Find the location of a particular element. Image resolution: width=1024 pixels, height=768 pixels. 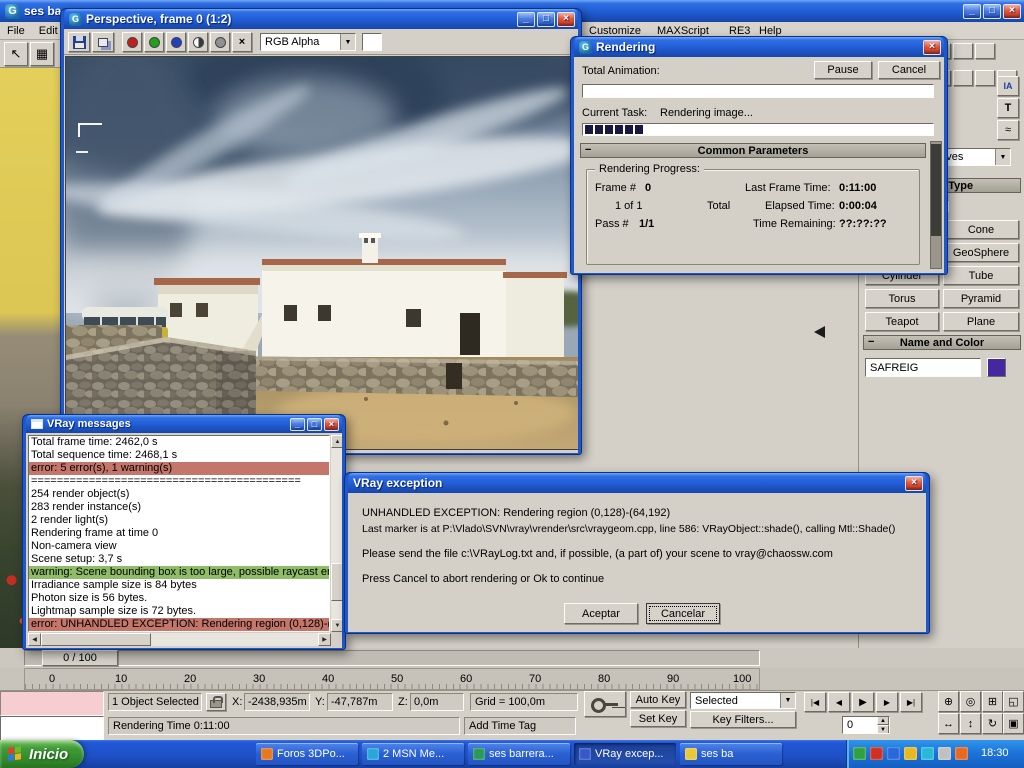

current-frame-field: 0 ▲ ▼ is located at coordinates (866, 725).